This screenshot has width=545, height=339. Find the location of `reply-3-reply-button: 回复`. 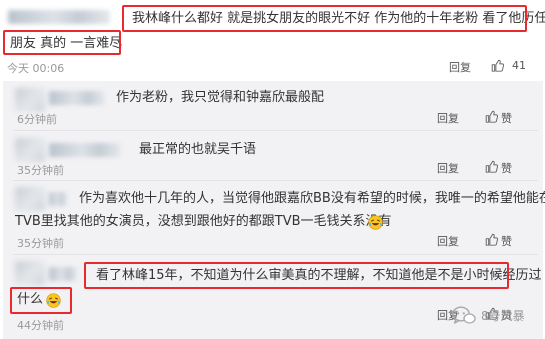

reply-3-reply-button: 回复 is located at coordinates (448, 241).